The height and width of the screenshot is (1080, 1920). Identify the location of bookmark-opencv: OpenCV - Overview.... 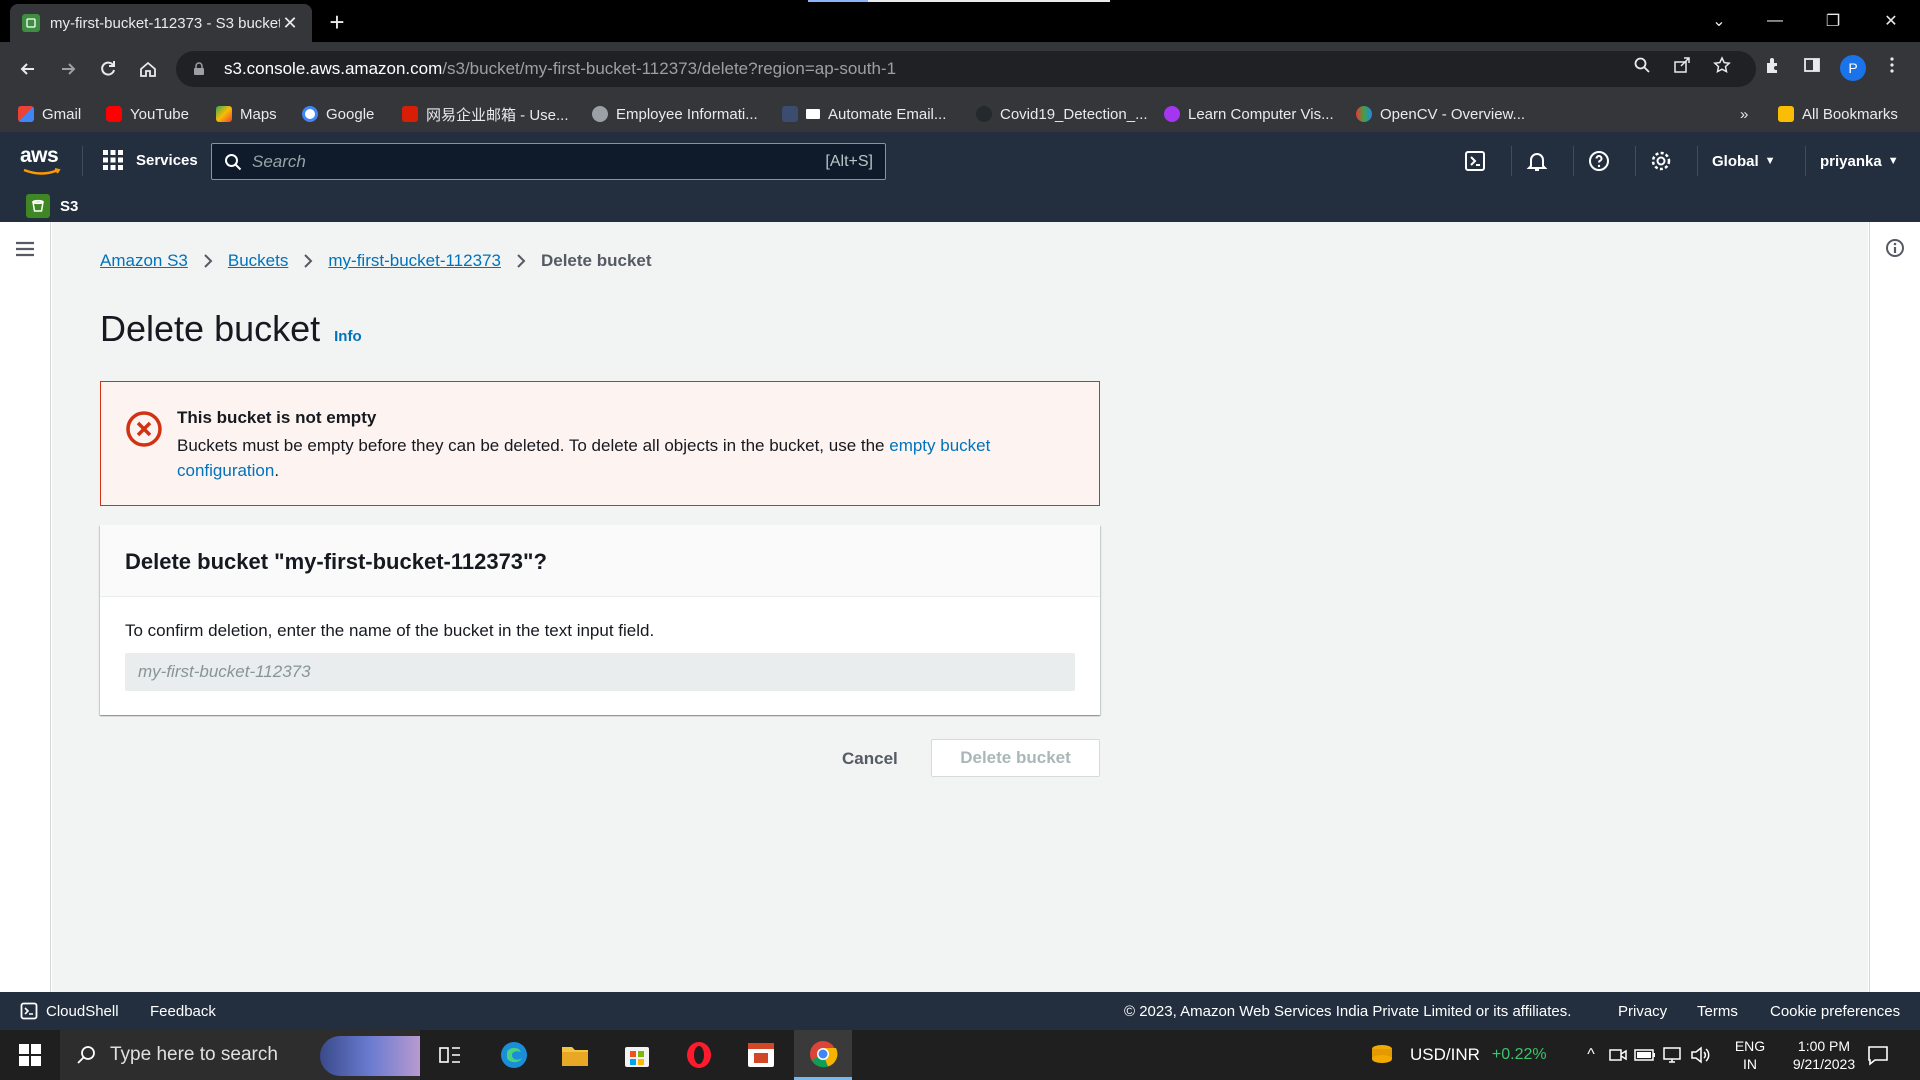
(1440, 114).